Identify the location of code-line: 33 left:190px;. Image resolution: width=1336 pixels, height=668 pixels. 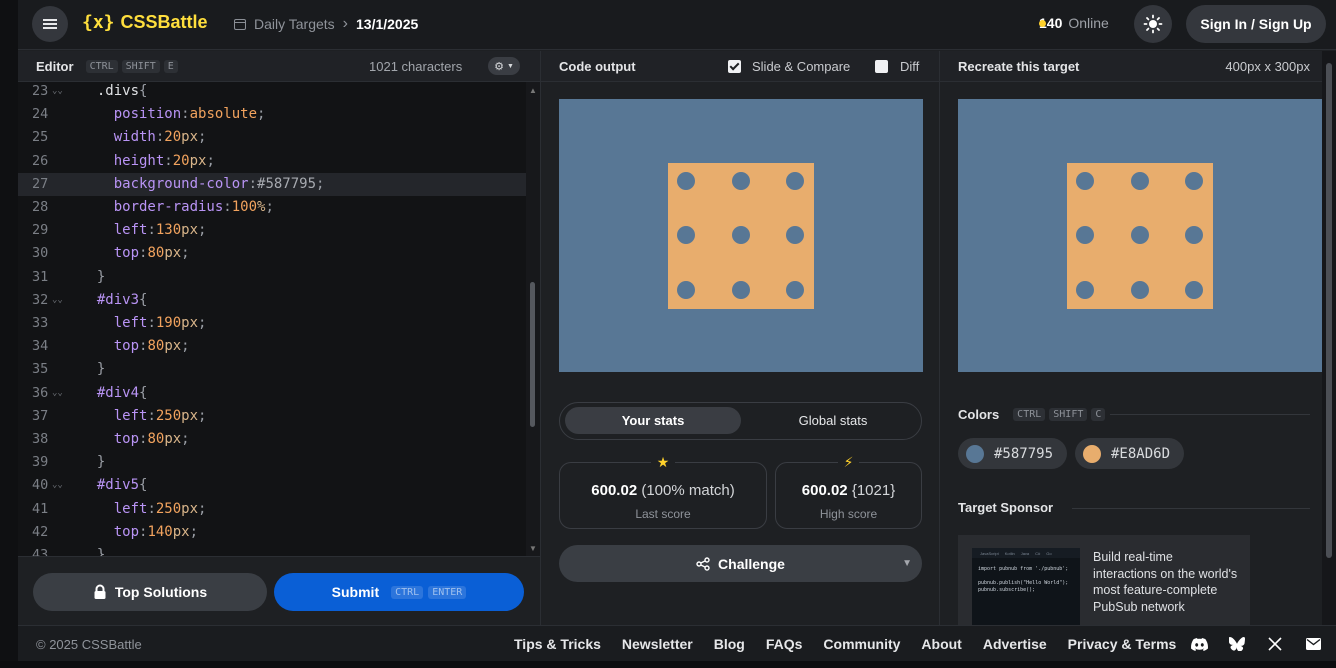
(272, 323).